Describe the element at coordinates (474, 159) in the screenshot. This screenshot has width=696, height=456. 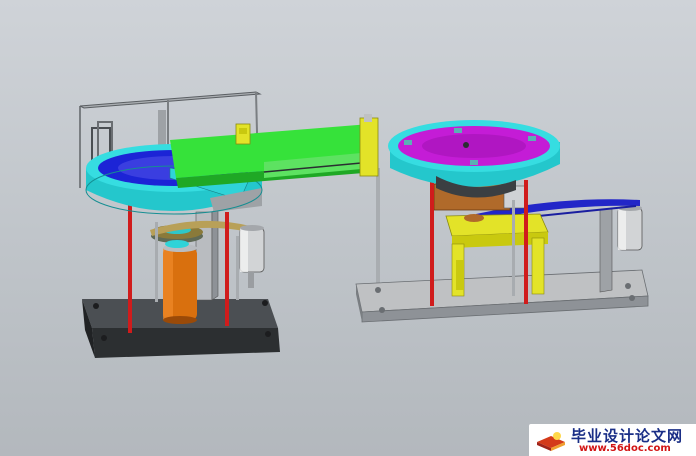
I see `right-feeder-disc` at that location.